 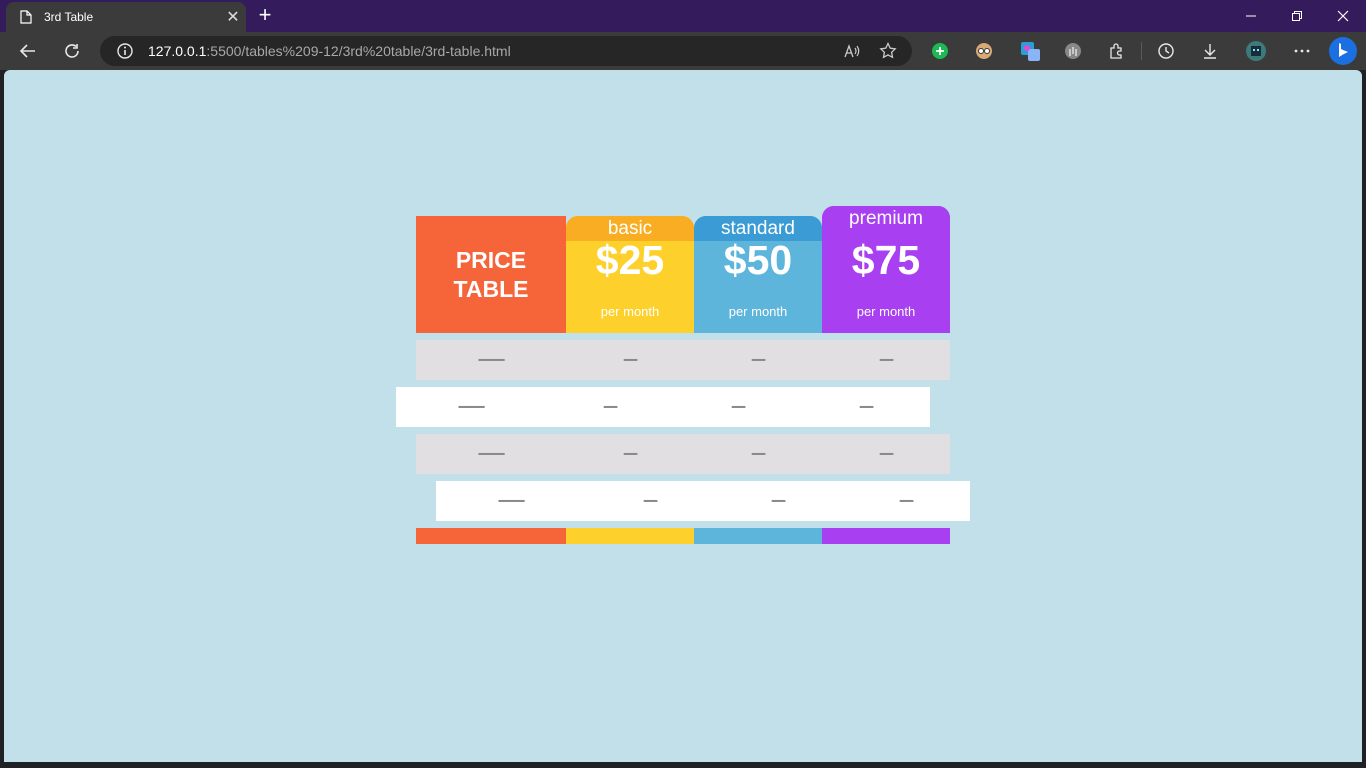 I want to click on downloads-button, so click(x=1210, y=51).